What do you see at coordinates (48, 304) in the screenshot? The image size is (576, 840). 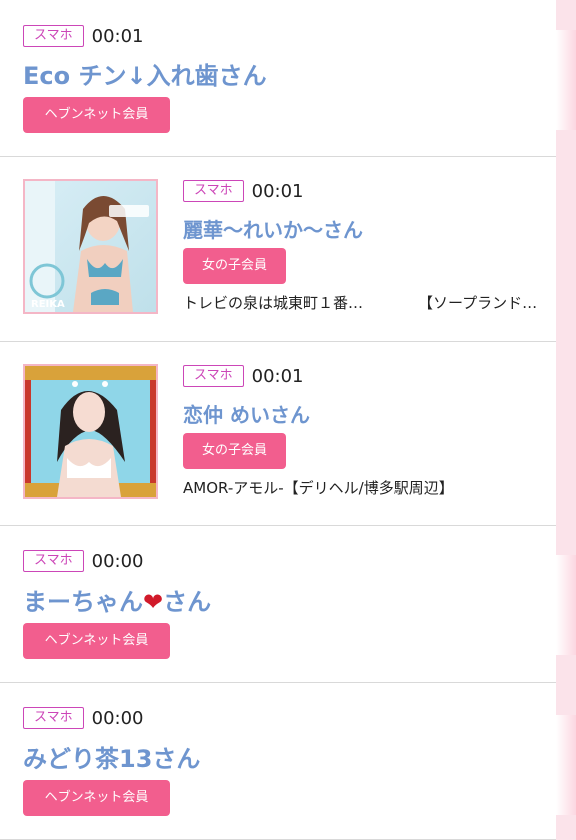 I see `thumbnail-caption: REIKA` at bounding box center [48, 304].